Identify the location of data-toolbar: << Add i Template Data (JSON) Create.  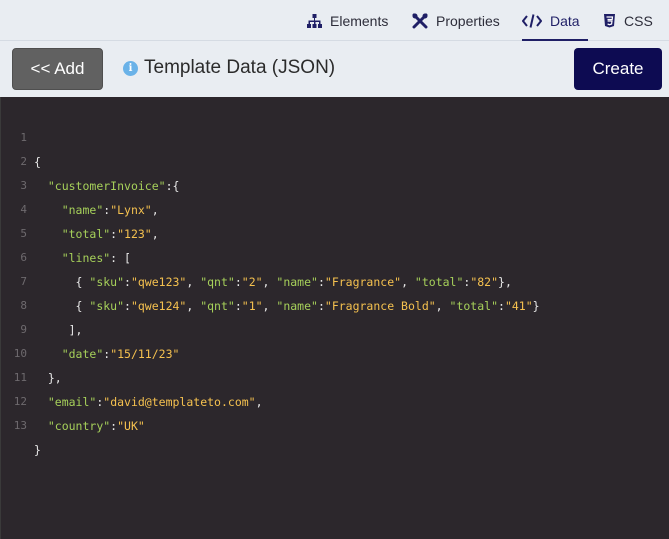
(334, 69).